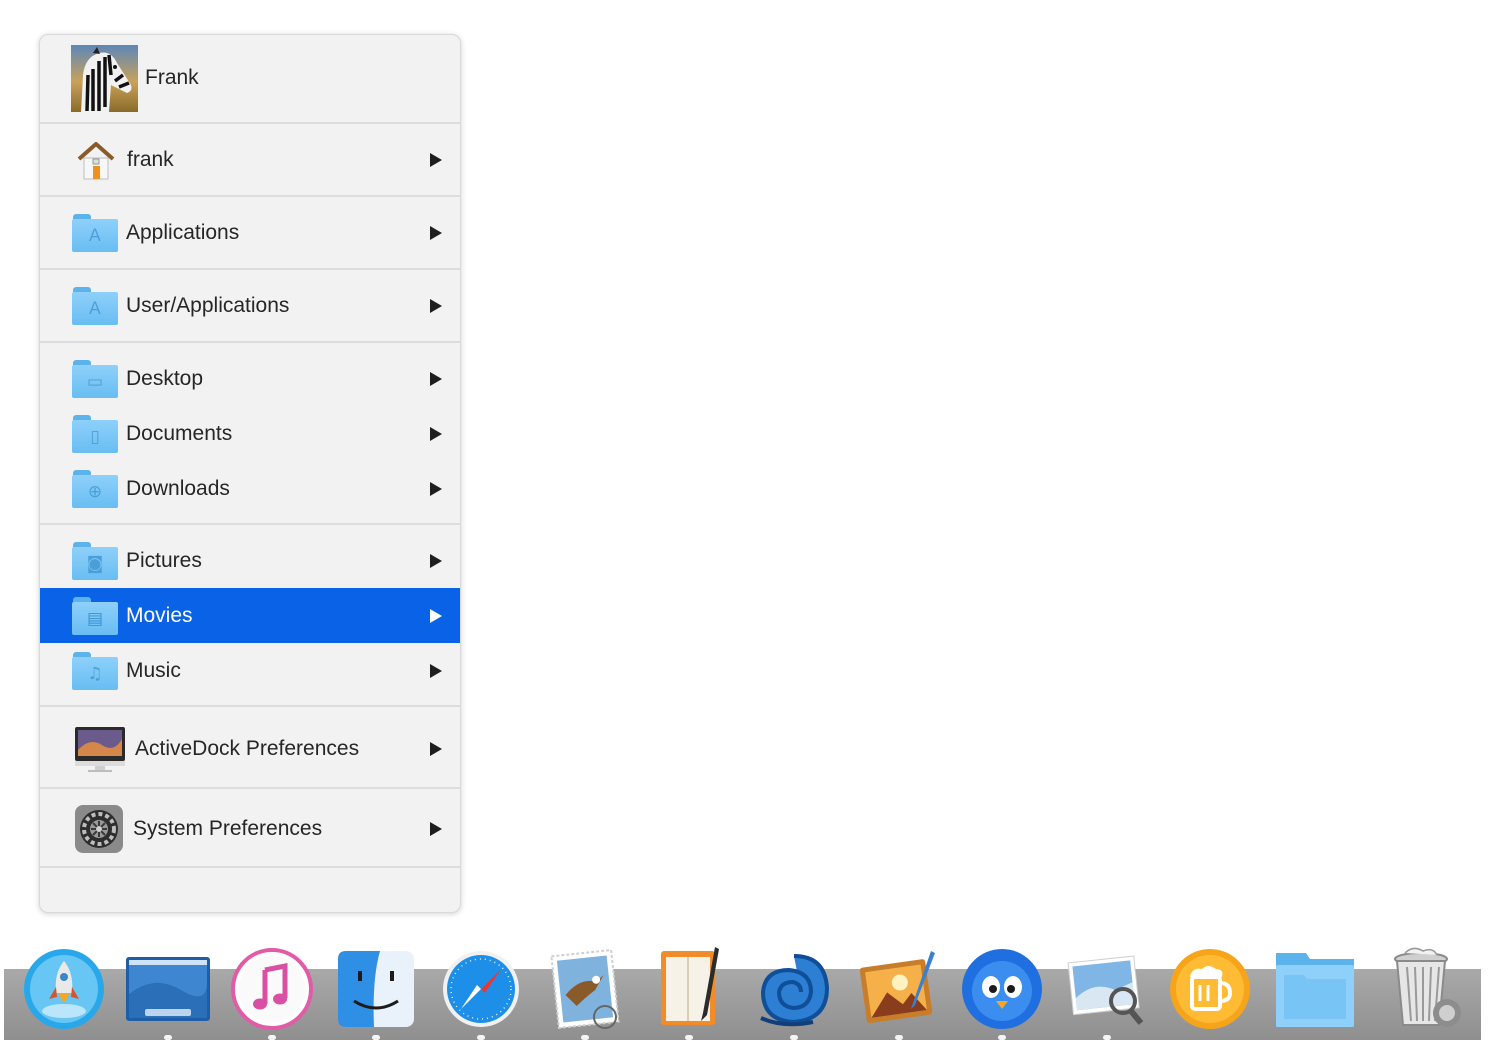 This screenshot has width=1488, height=1044. I want to click on menu-item-documents: ▯ Documents, so click(250, 433).